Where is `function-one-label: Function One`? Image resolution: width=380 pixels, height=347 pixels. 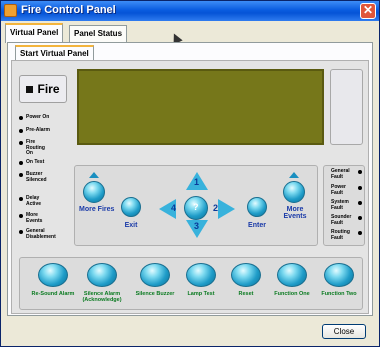 function-one-label: Function One is located at coordinates (292, 294).